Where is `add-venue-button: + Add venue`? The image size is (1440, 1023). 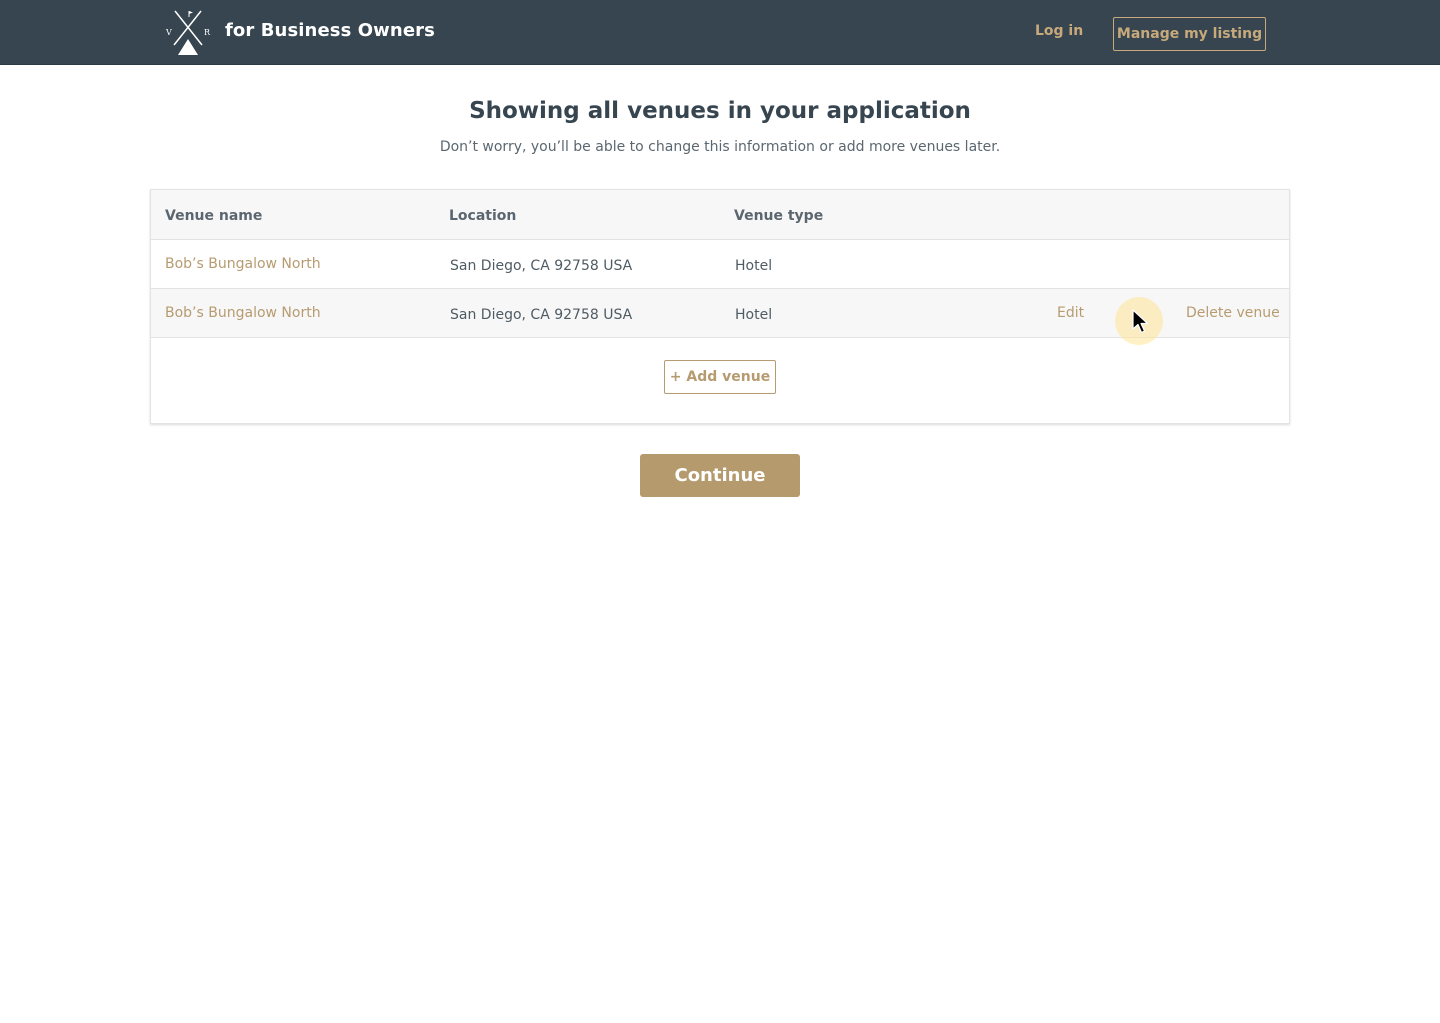 add-venue-button: + Add venue is located at coordinates (720, 377).